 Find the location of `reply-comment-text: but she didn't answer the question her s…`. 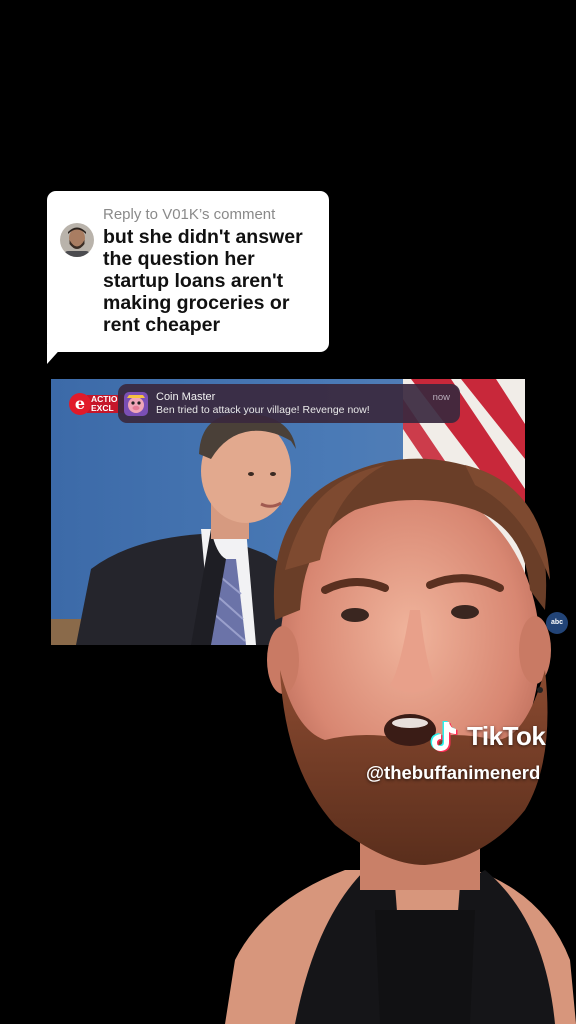

reply-comment-text: but she didn't answer the question her s… is located at coordinates (203, 281).